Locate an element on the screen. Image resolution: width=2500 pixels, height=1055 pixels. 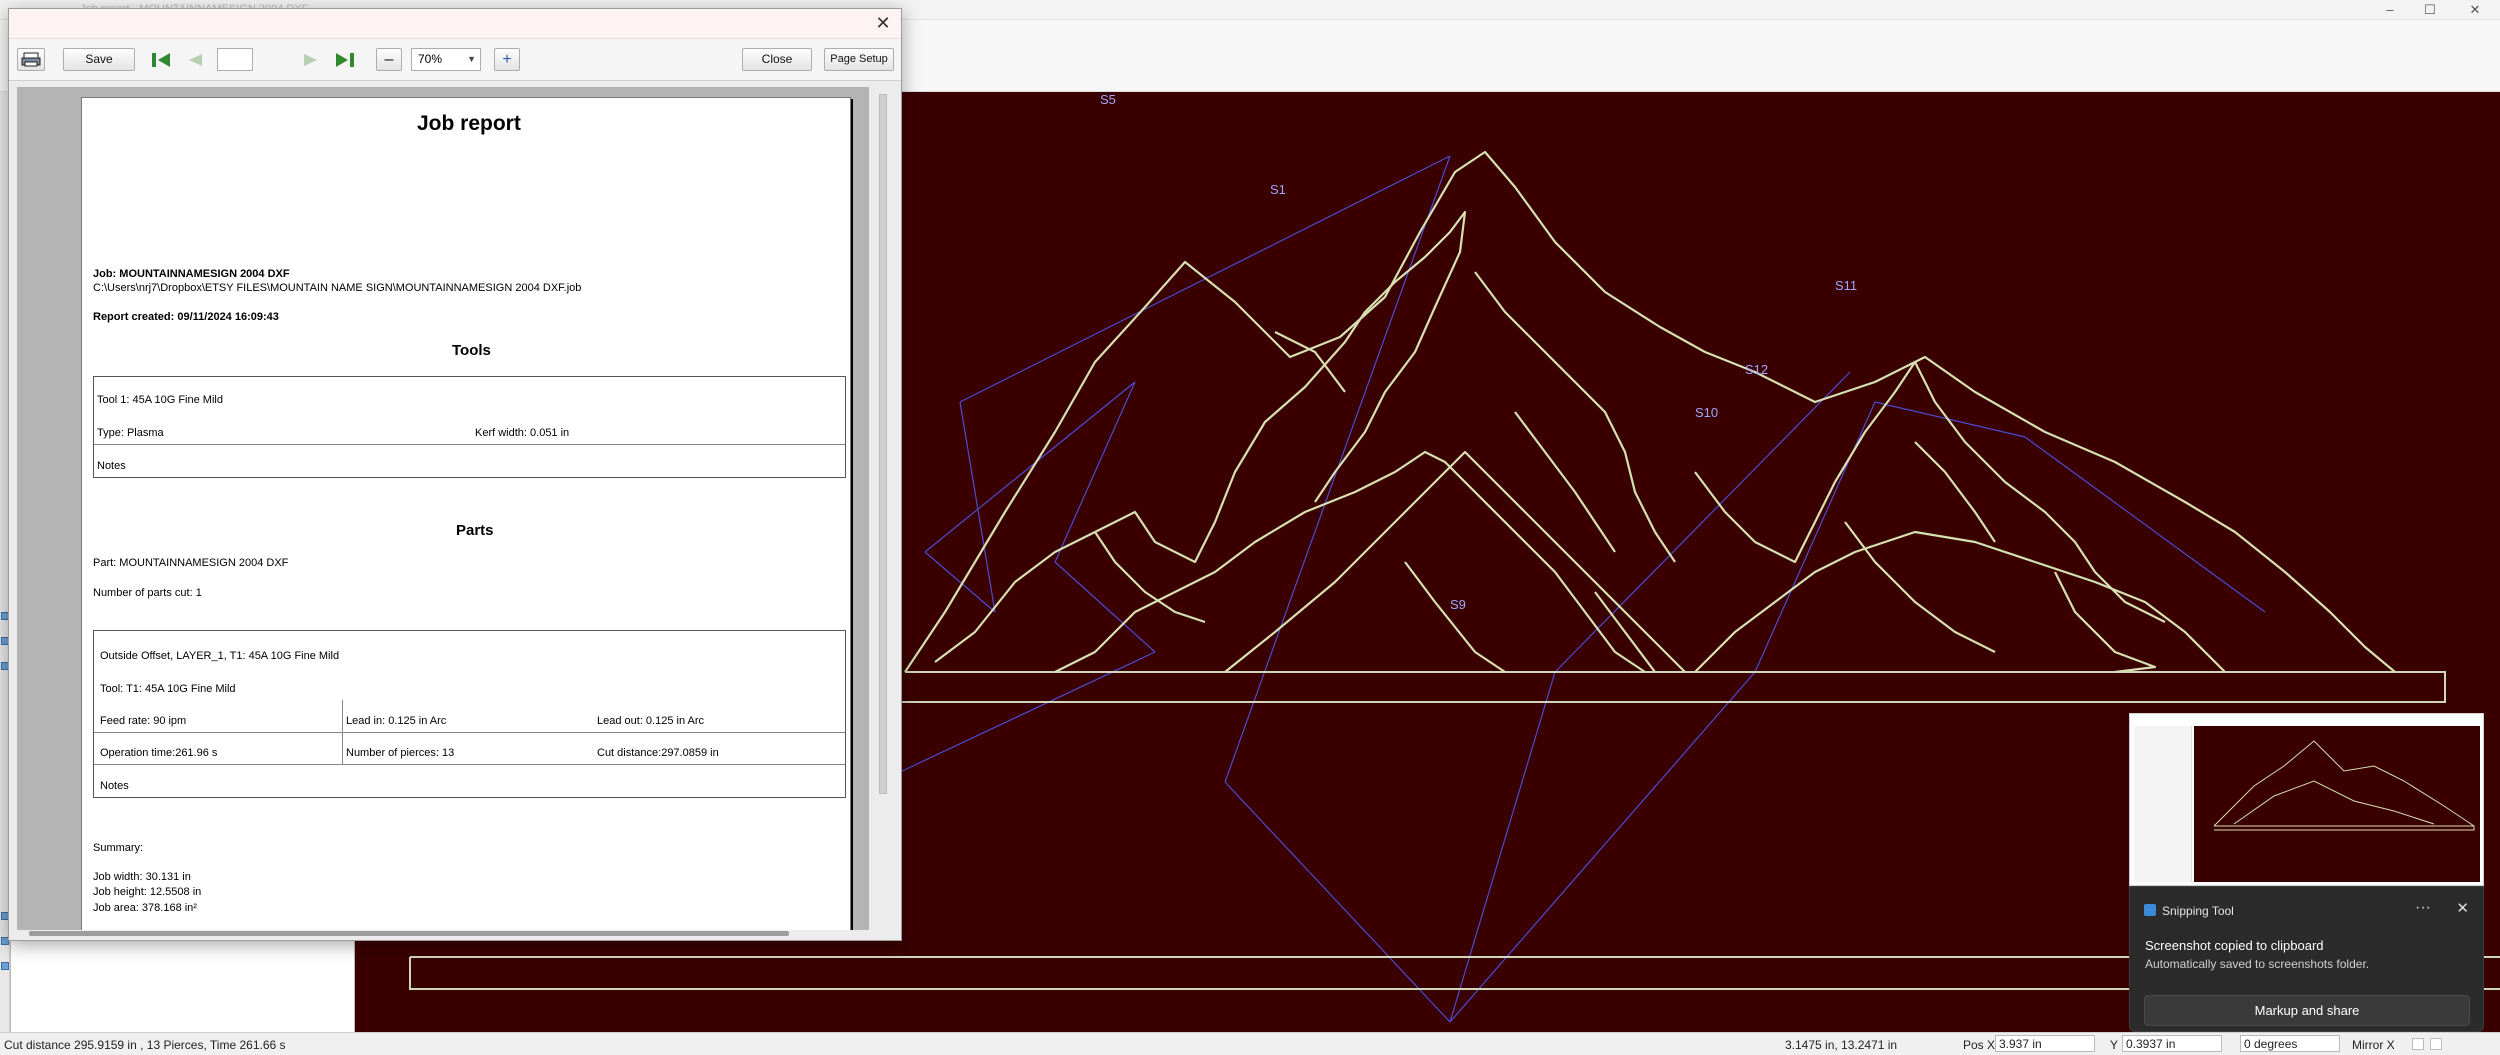
first-page-button is located at coordinates (161, 59).